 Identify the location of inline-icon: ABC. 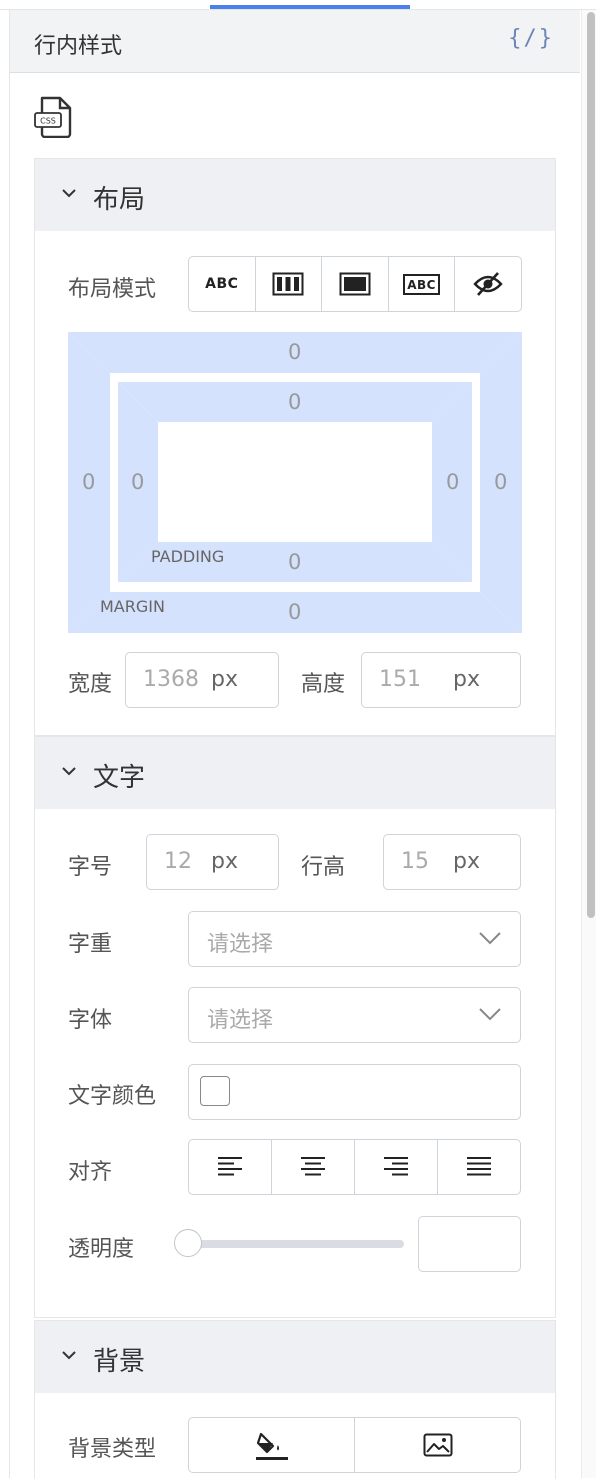
(222, 284).